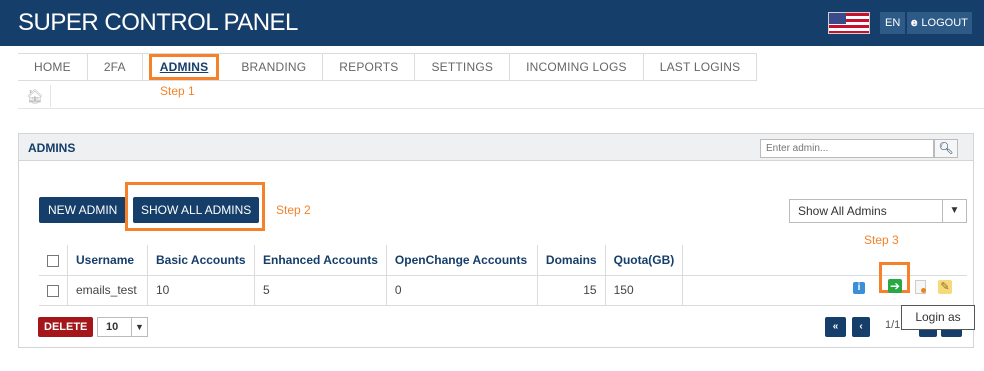 This screenshot has width=984, height=371. What do you see at coordinates (369, 67) in the screenshot?
I see `nav-reports: REPORTS` at bounding box center [369, 67].